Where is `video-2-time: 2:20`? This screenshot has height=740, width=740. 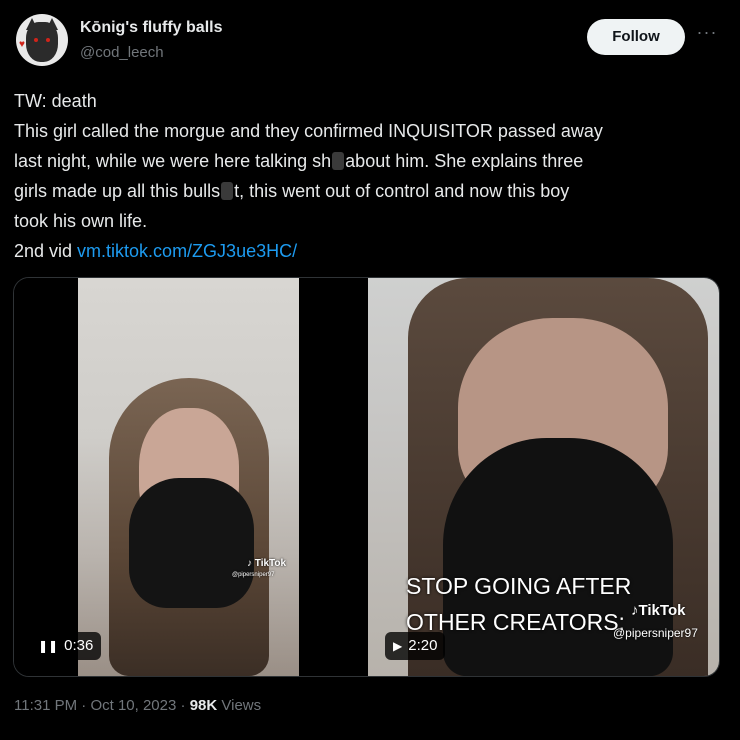 video-2-time: 2:20 is located at coordinates (423, 645).